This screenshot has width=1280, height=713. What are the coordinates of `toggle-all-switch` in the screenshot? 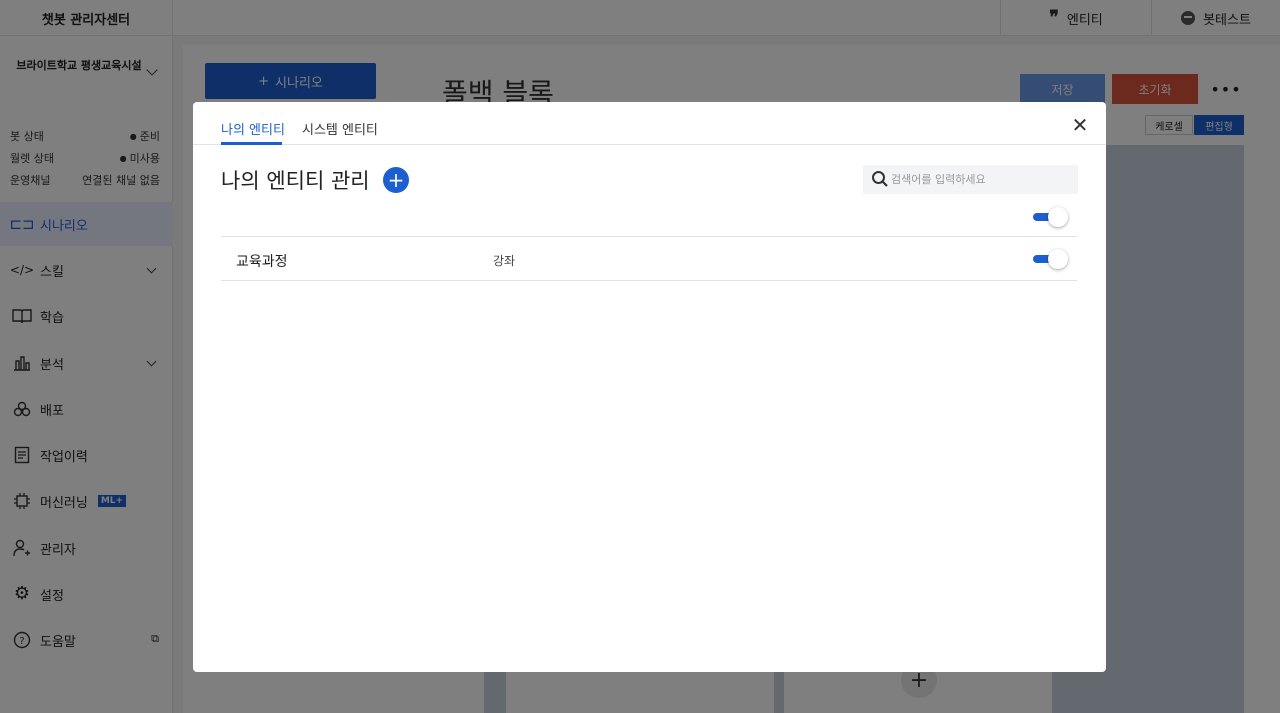 It's located at (1050, 217).